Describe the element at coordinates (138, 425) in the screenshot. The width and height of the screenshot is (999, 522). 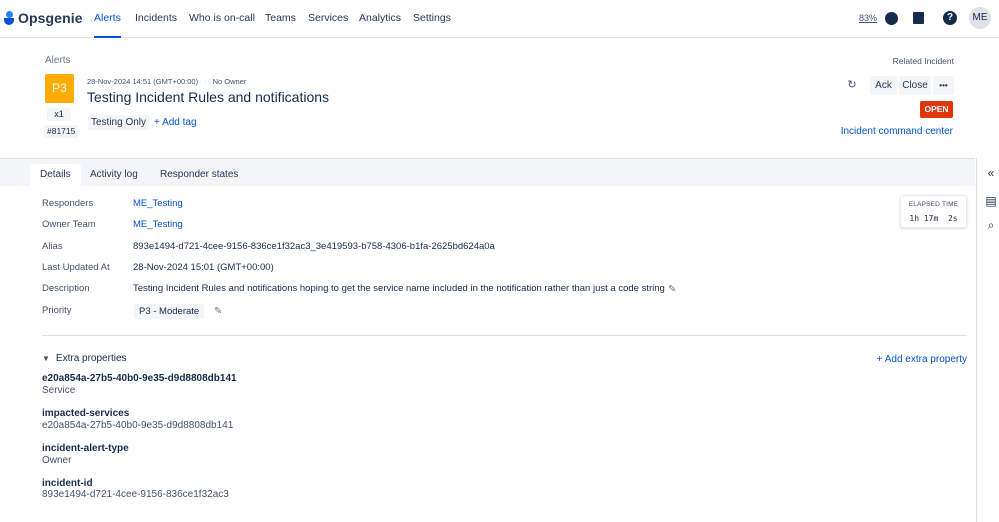
I see `property-value: e20a854a-27b5-40b0-9e35-d9d8808db141` at that location.